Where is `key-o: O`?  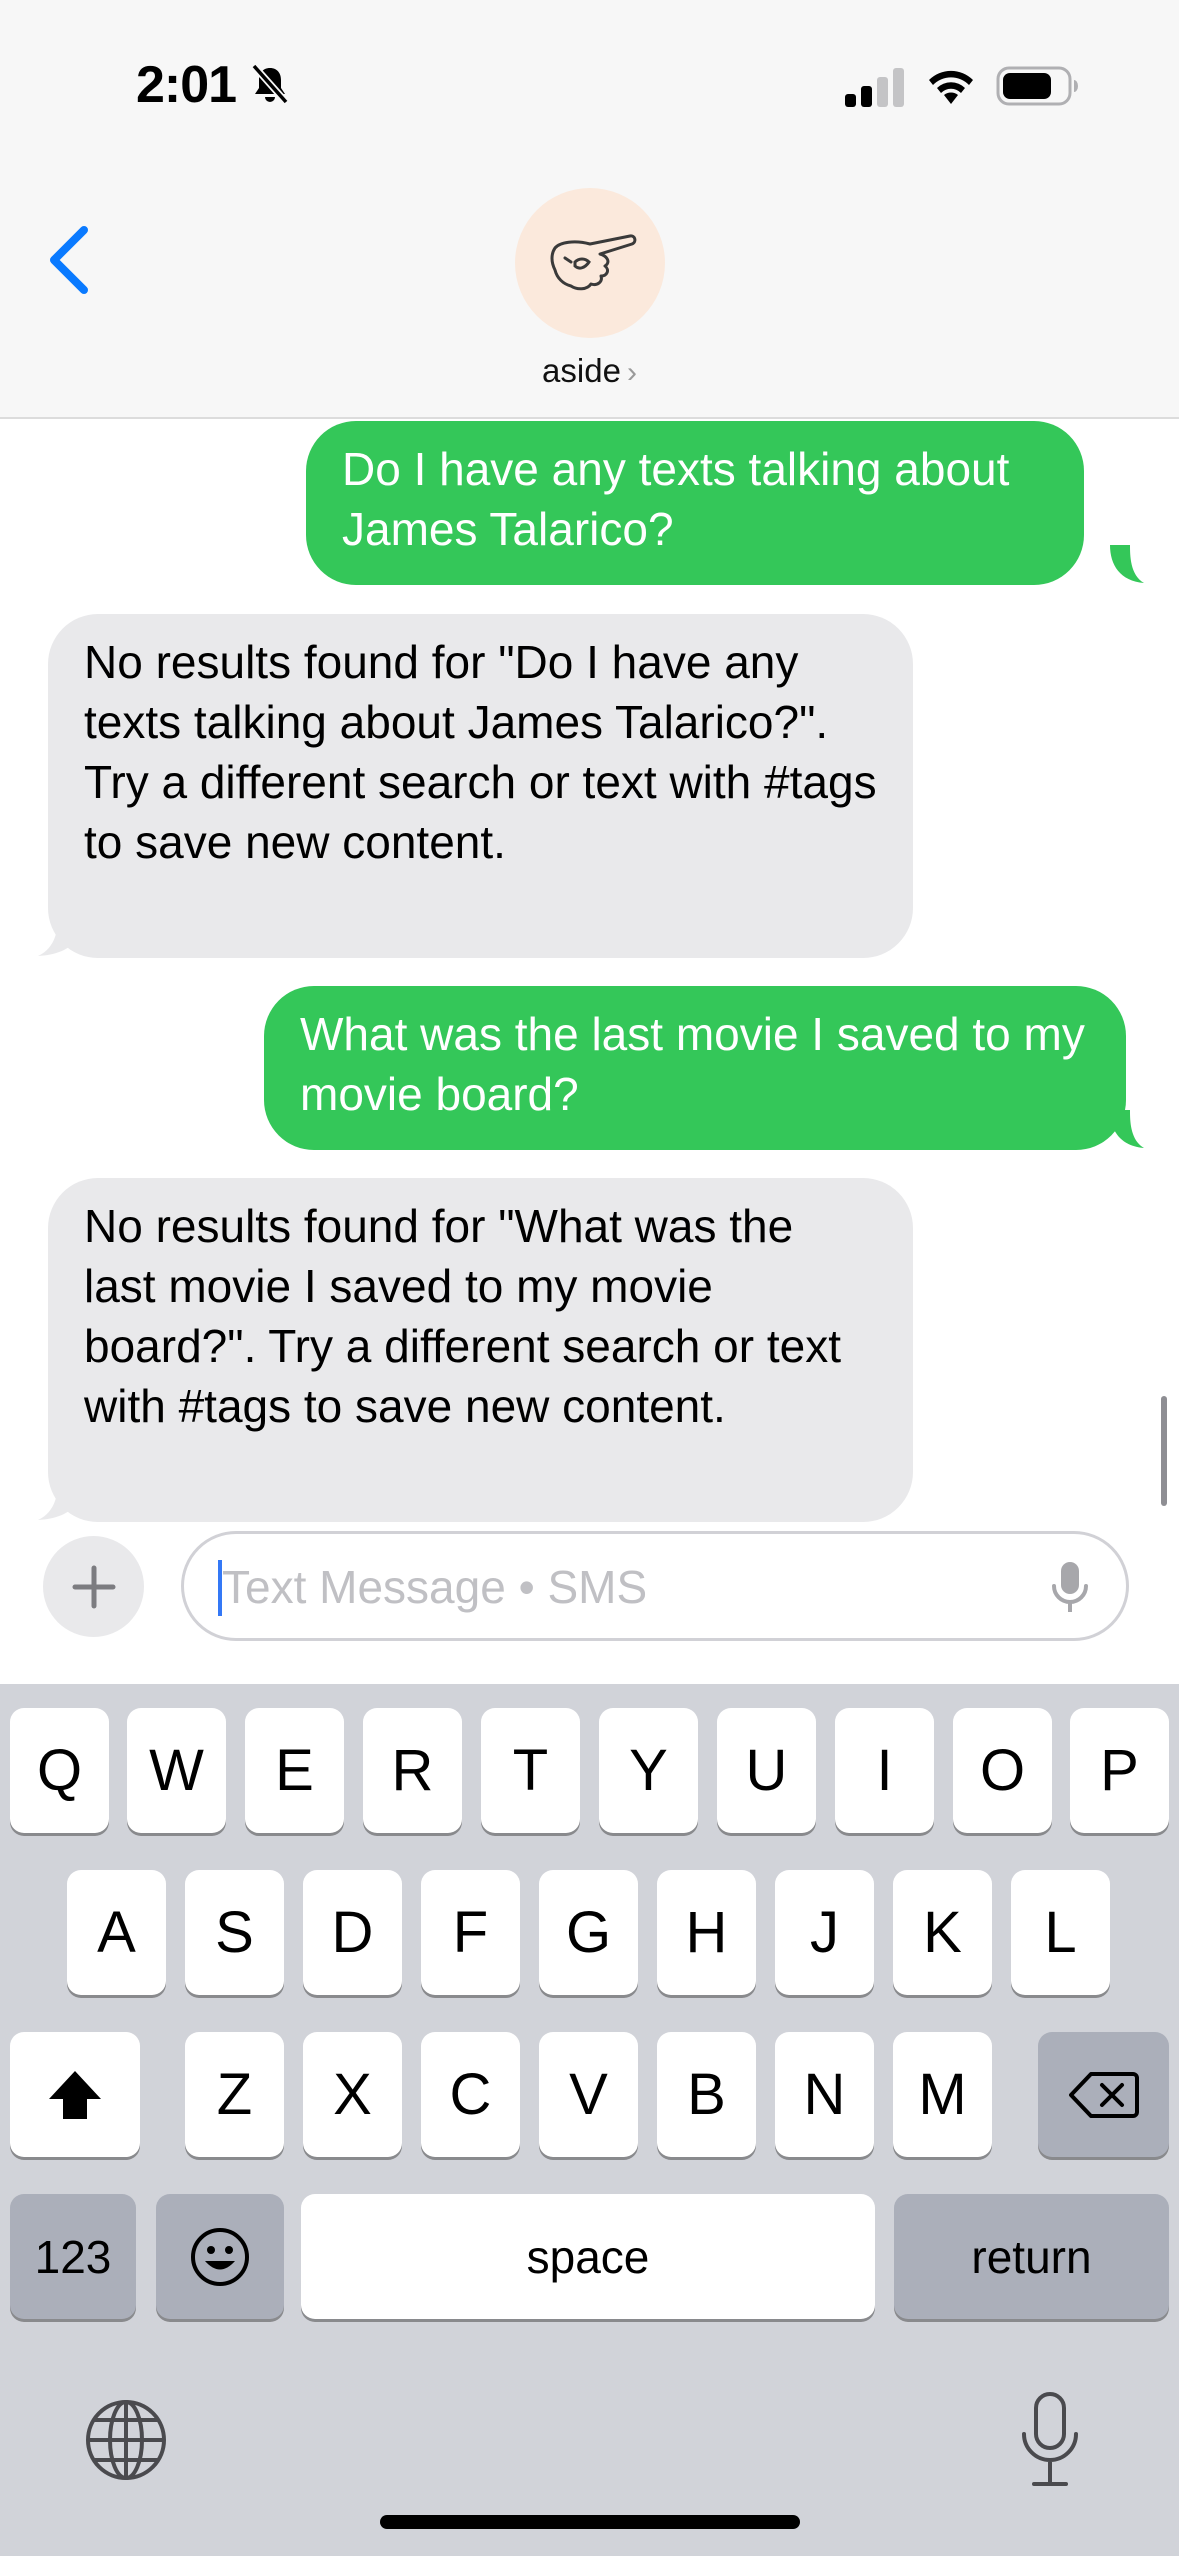 key-o: O is located at coordinates (1002, 1770).